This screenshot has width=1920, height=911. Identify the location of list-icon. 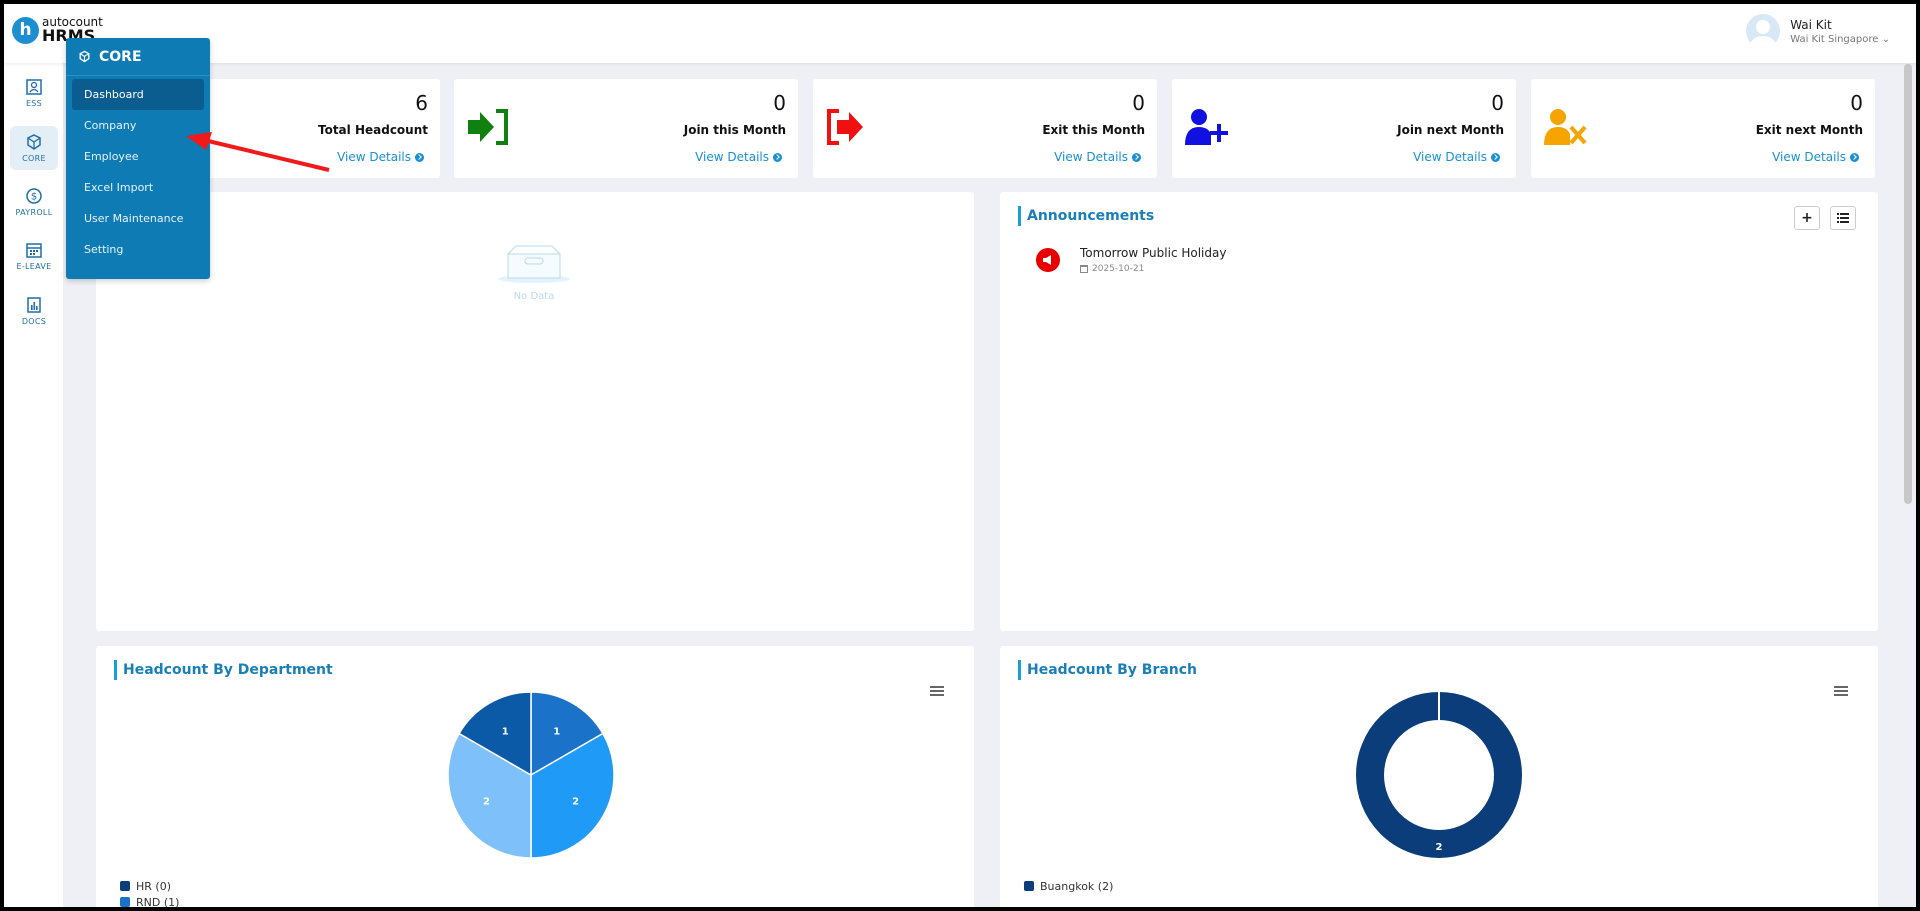
(1843, 218).